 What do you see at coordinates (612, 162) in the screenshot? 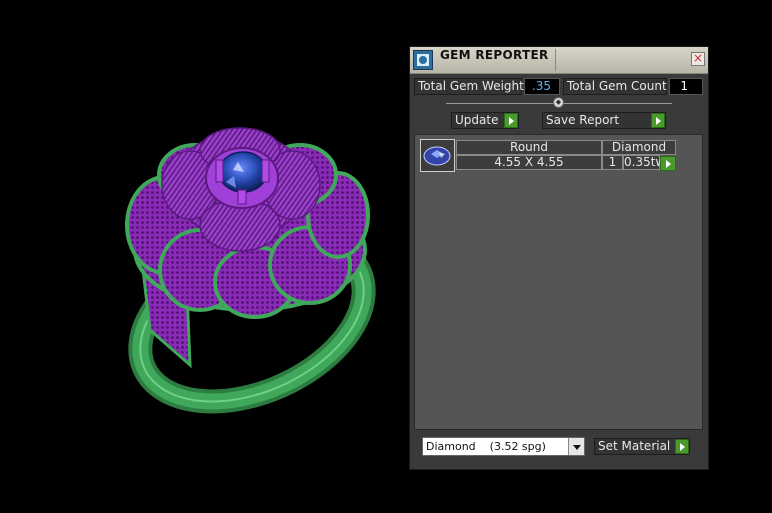
I see `gem-count-cell: 1` at bounding box center [612, 162].